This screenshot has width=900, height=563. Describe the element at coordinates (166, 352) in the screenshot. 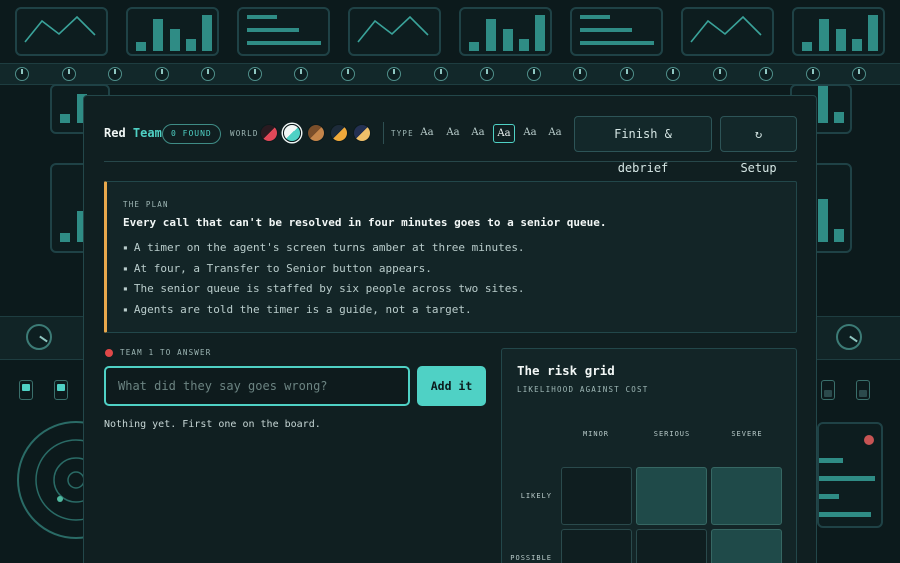

I see `team-to-answer-label: TEAM 1 TO ANSWER` at that location.